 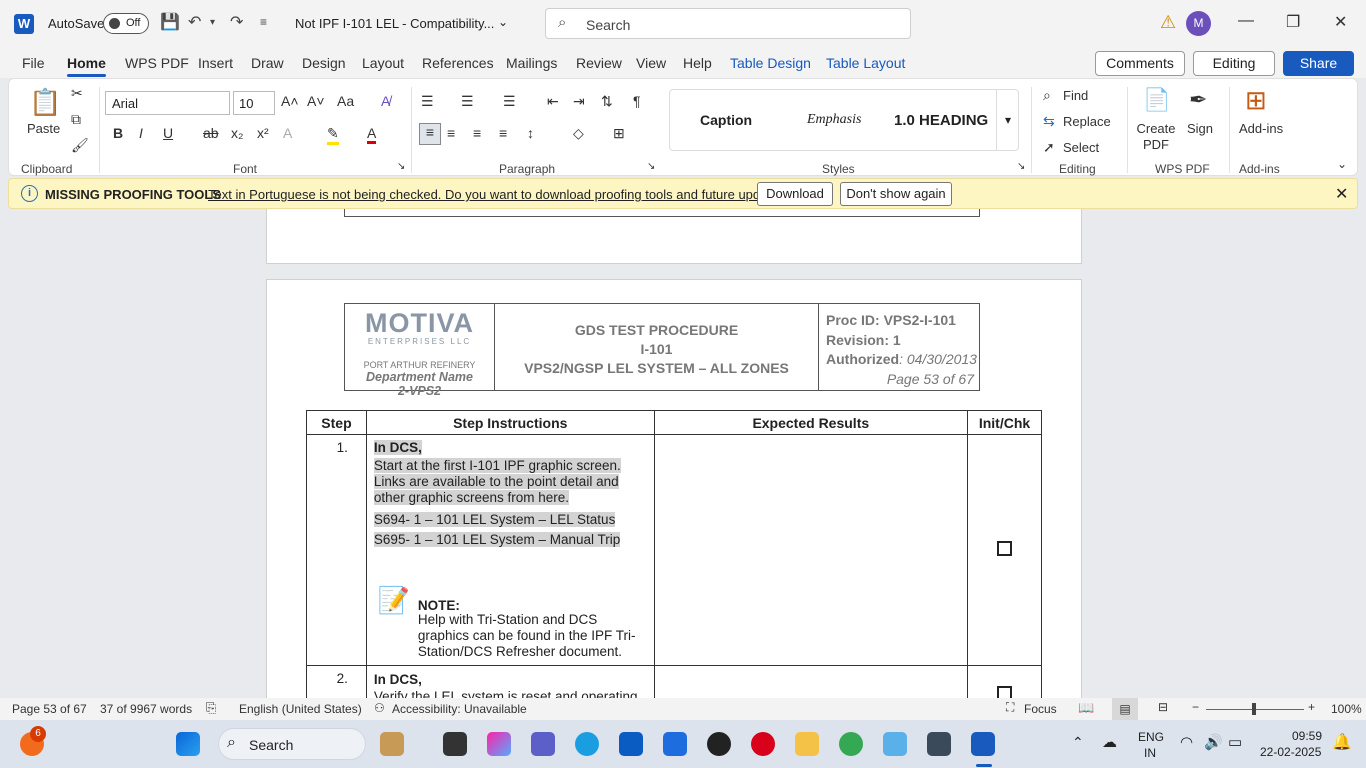 What do you see at coordinates (254, 103) in the screenshot?
I see `font-size-select: 10` at bounding box center [254, 103].